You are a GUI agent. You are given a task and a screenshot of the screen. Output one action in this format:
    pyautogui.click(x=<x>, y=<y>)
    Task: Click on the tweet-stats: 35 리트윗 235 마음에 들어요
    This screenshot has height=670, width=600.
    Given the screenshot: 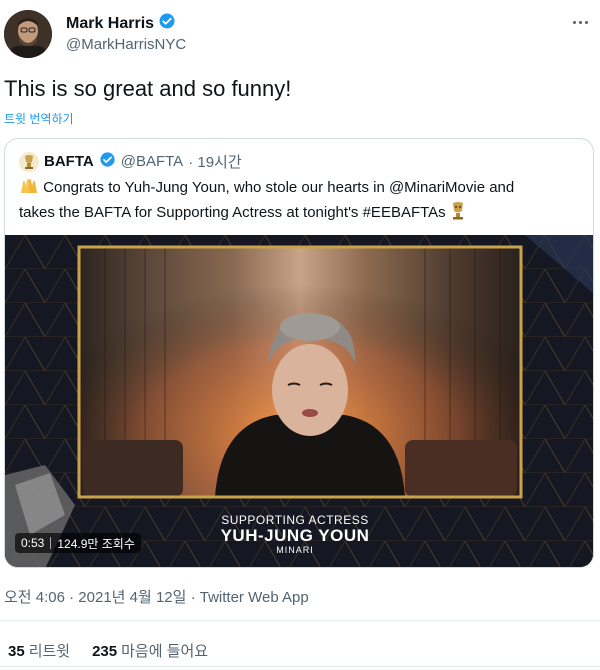 What is the action you would take?
    pyautogui.click(x=108, y=650)
    